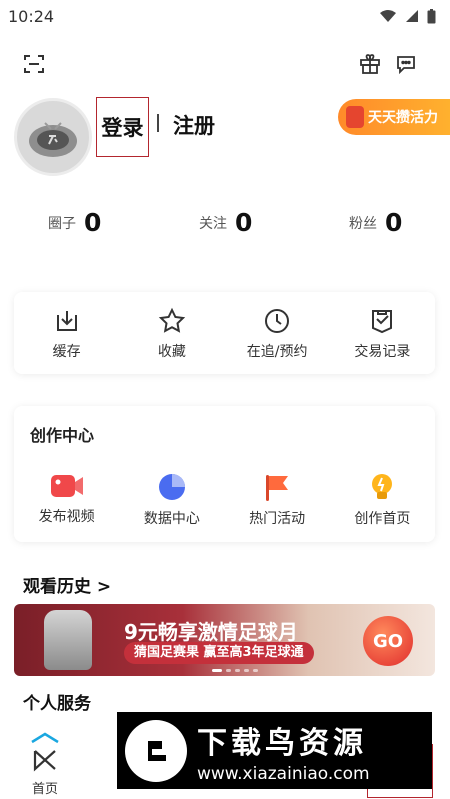  I want to click on message-icon, so click(406, 65).